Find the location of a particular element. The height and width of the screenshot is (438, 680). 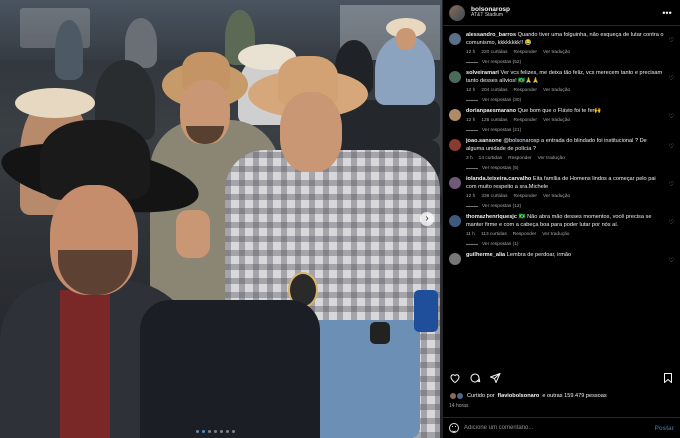

liker-avatar is located at coordinates (460, 396).